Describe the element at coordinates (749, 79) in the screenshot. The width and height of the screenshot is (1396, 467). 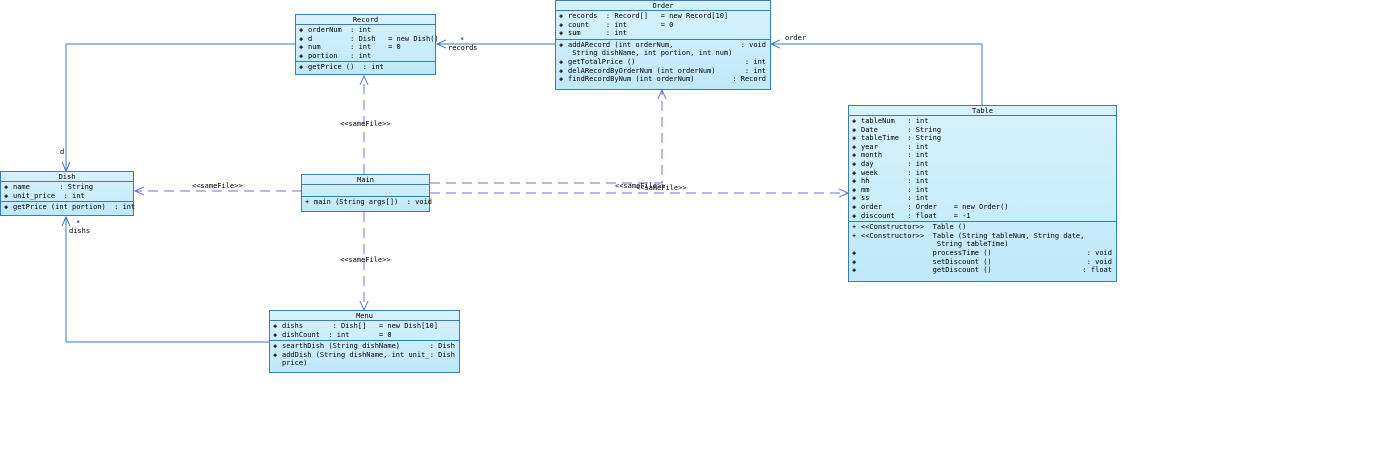
I see `return-type: : Record` at that location.